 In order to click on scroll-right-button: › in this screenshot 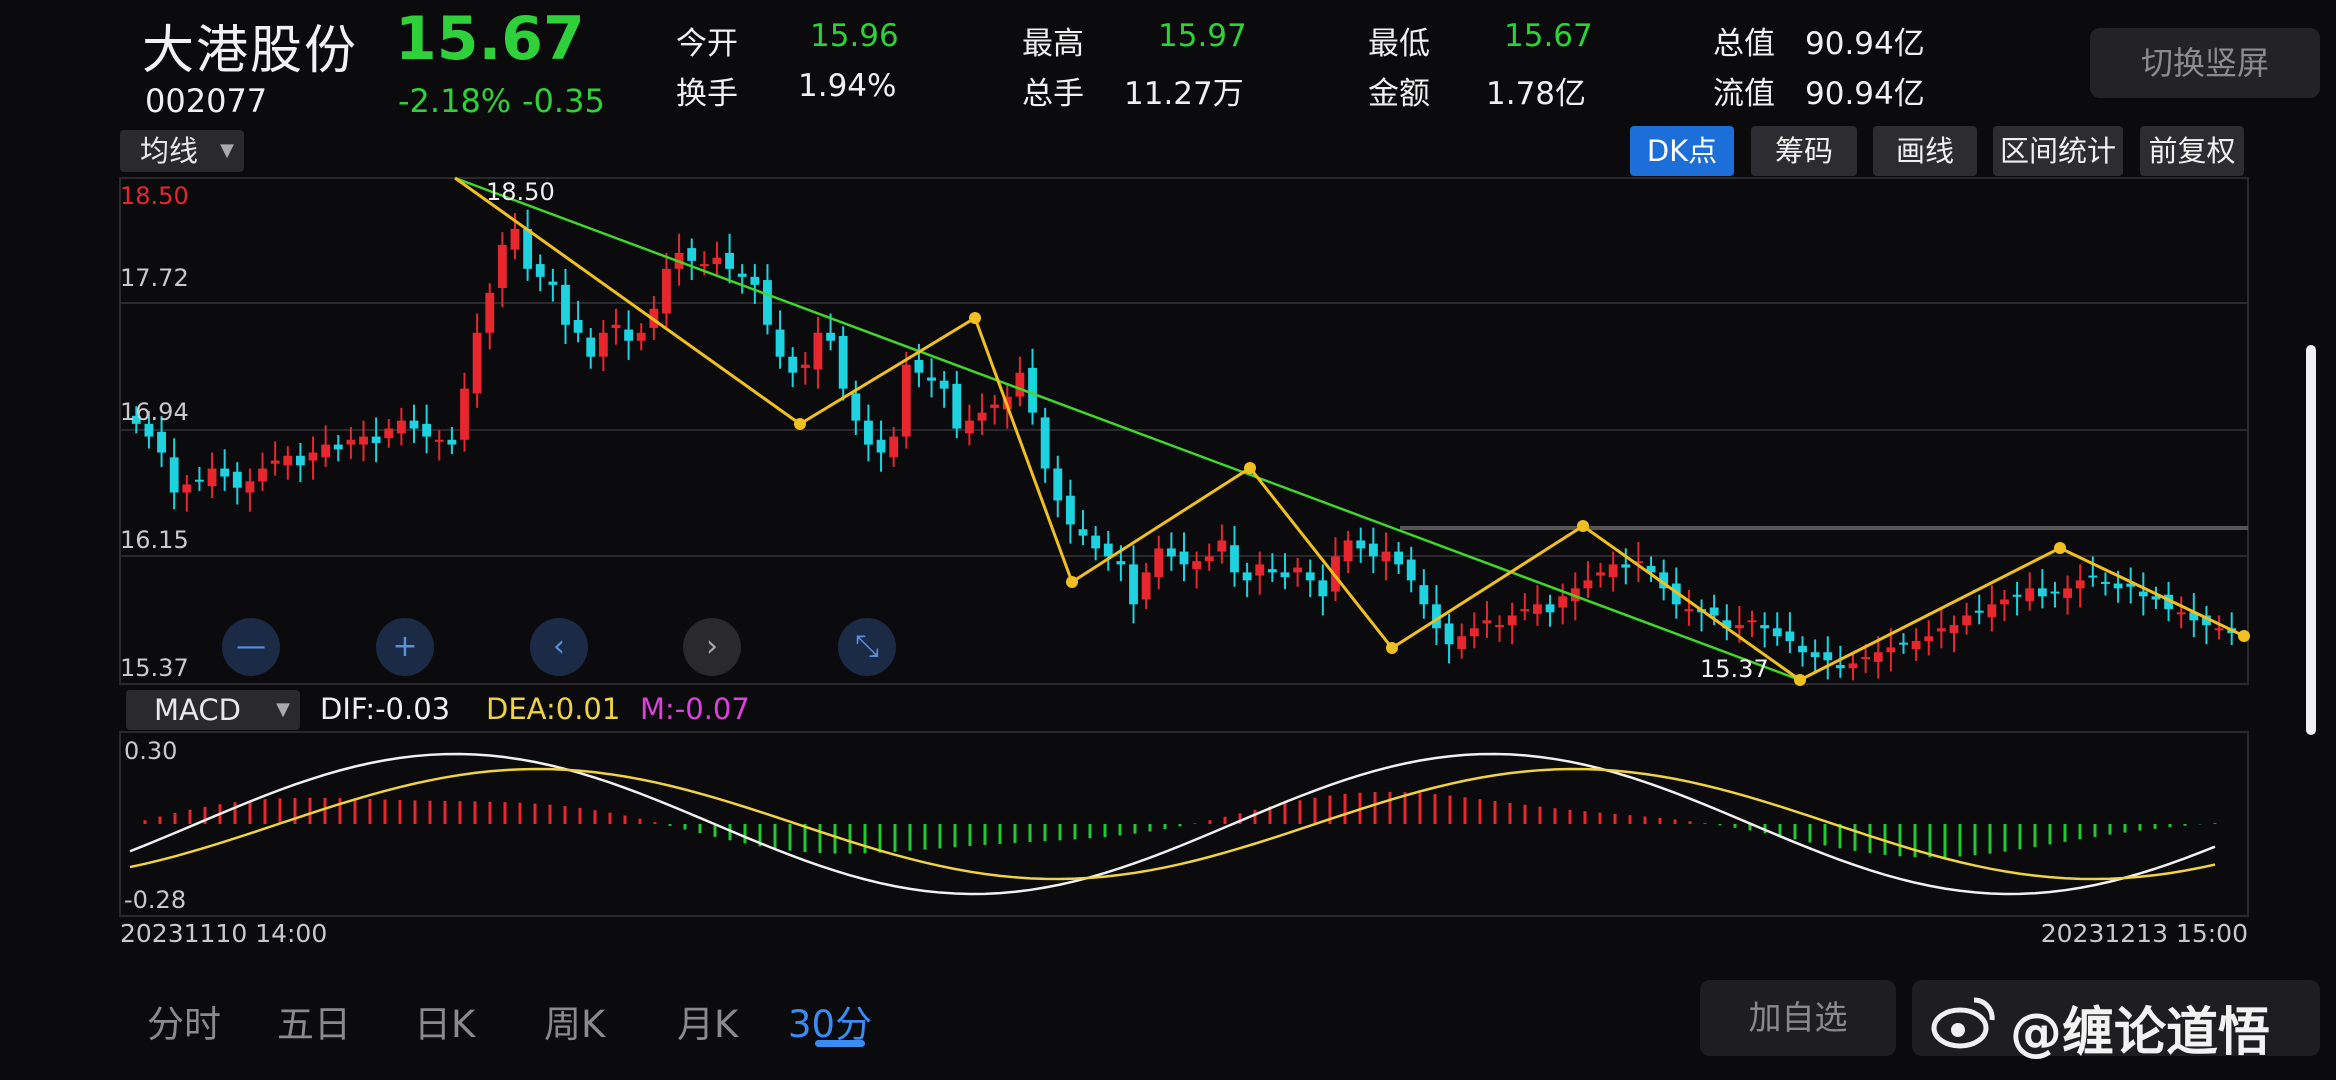, I will do `click(712, 647)`.